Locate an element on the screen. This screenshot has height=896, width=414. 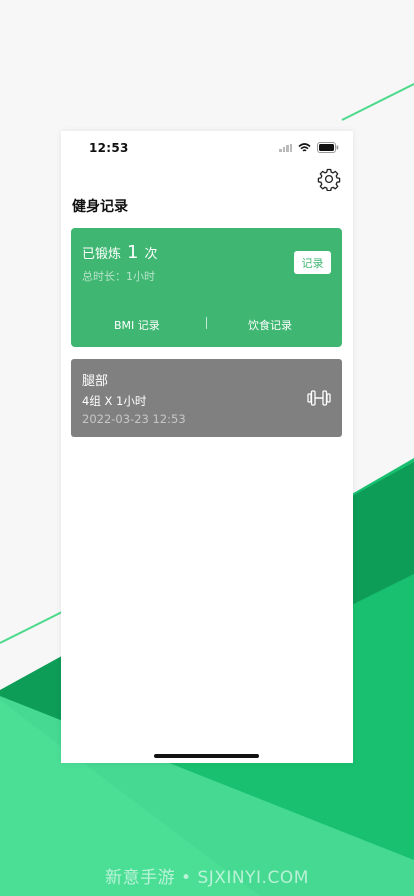
link-divider is located at coordinates (206, 323).